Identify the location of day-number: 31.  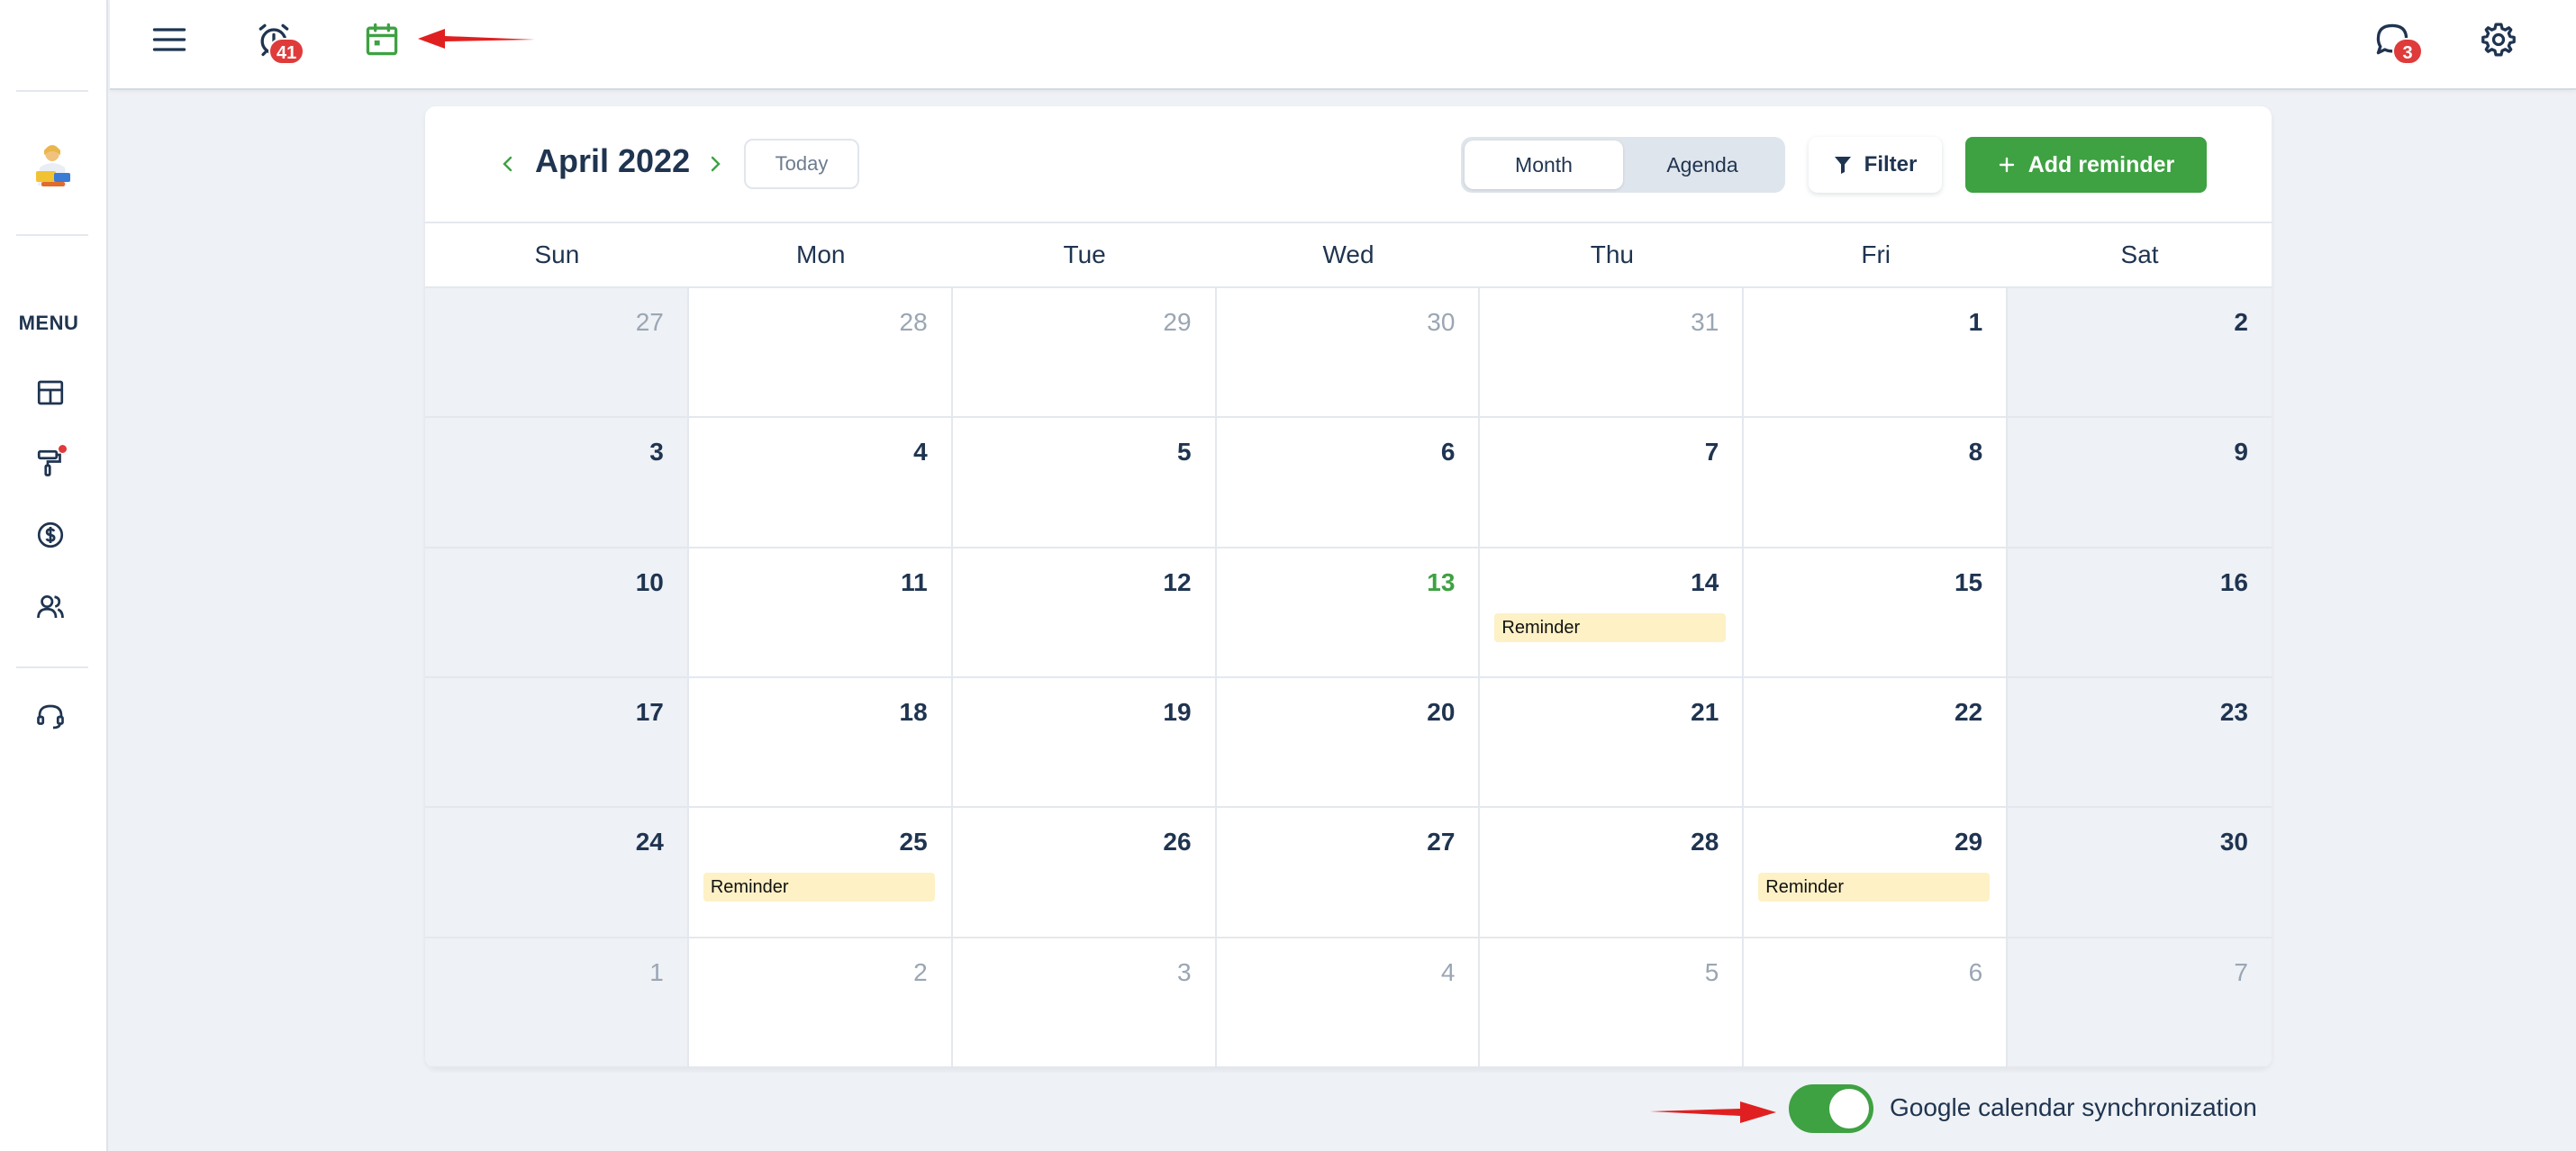
(1705, 322).